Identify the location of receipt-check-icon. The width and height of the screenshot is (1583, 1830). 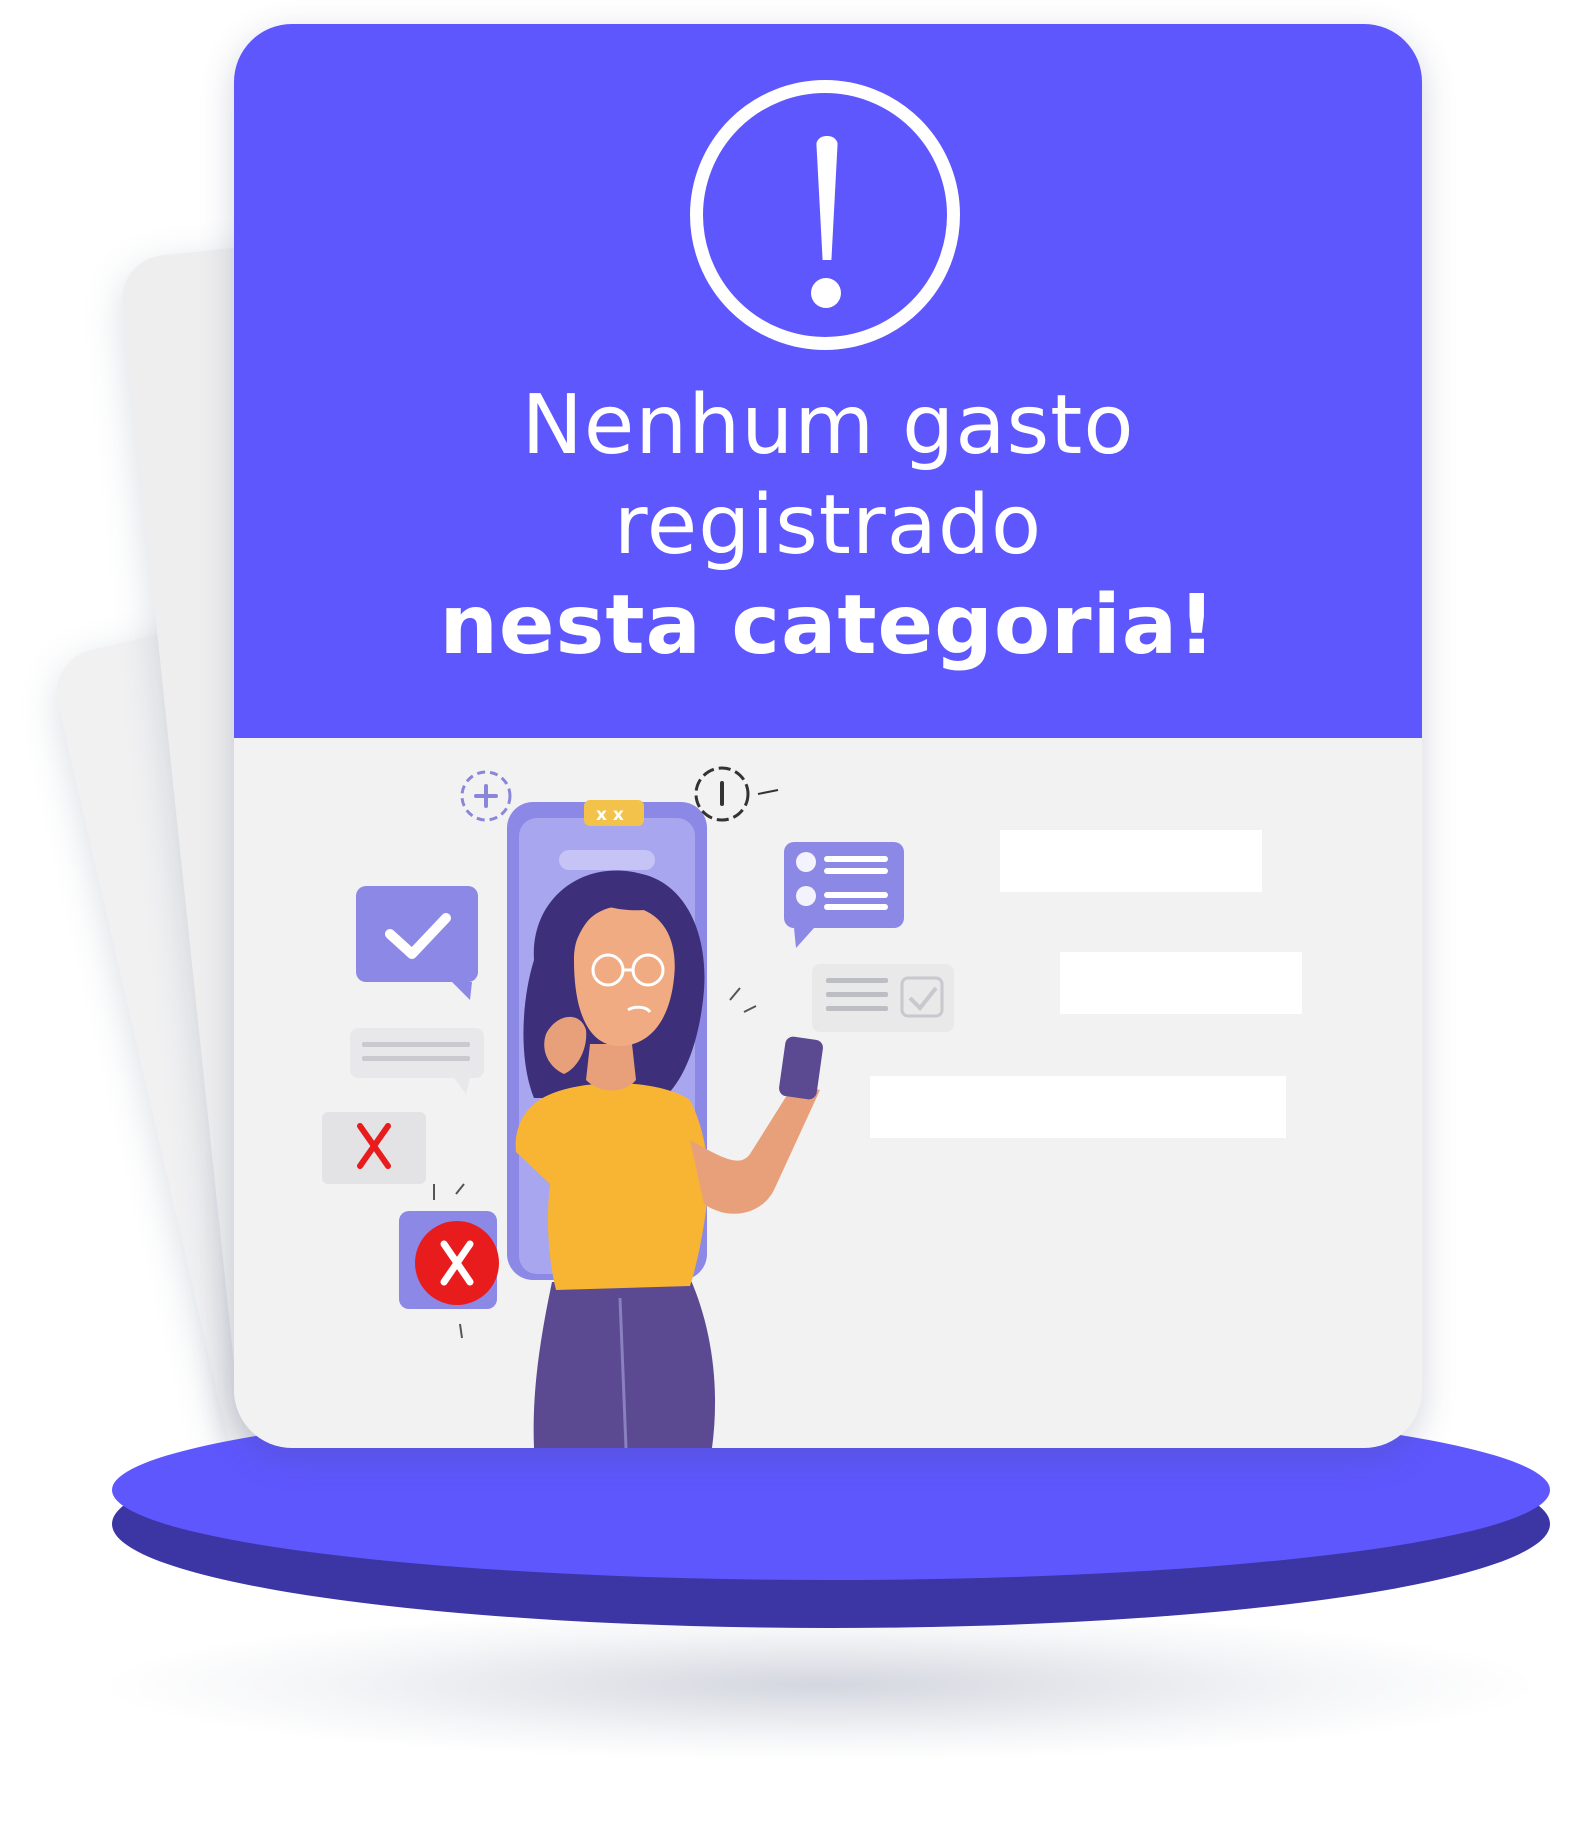
(883, 998).